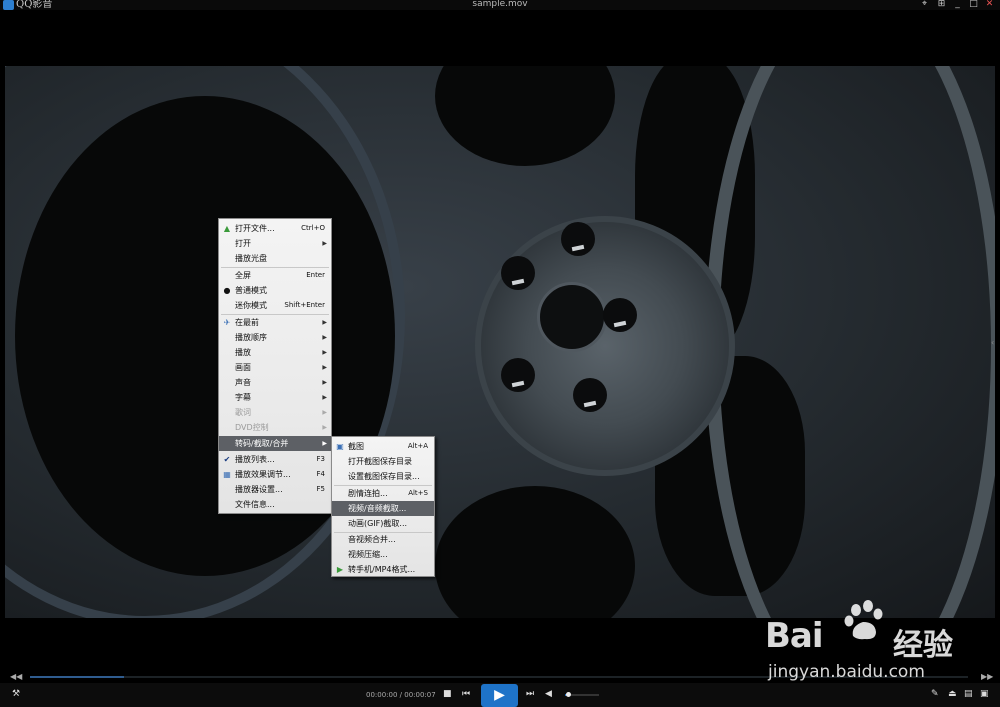 This screenshot has height=707, width=1000. What do you see at coordinates (941, 4) in the screenshot?
I see `pin-window-button: ⊞` at bounding box center [941, 4].